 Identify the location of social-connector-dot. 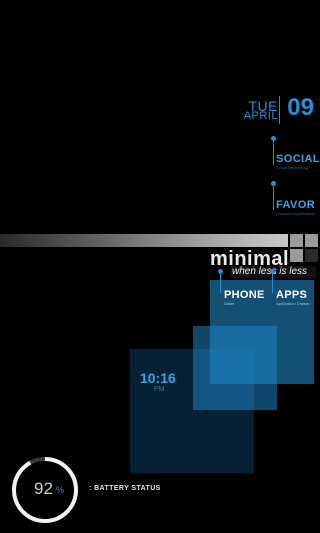
(273, 138).